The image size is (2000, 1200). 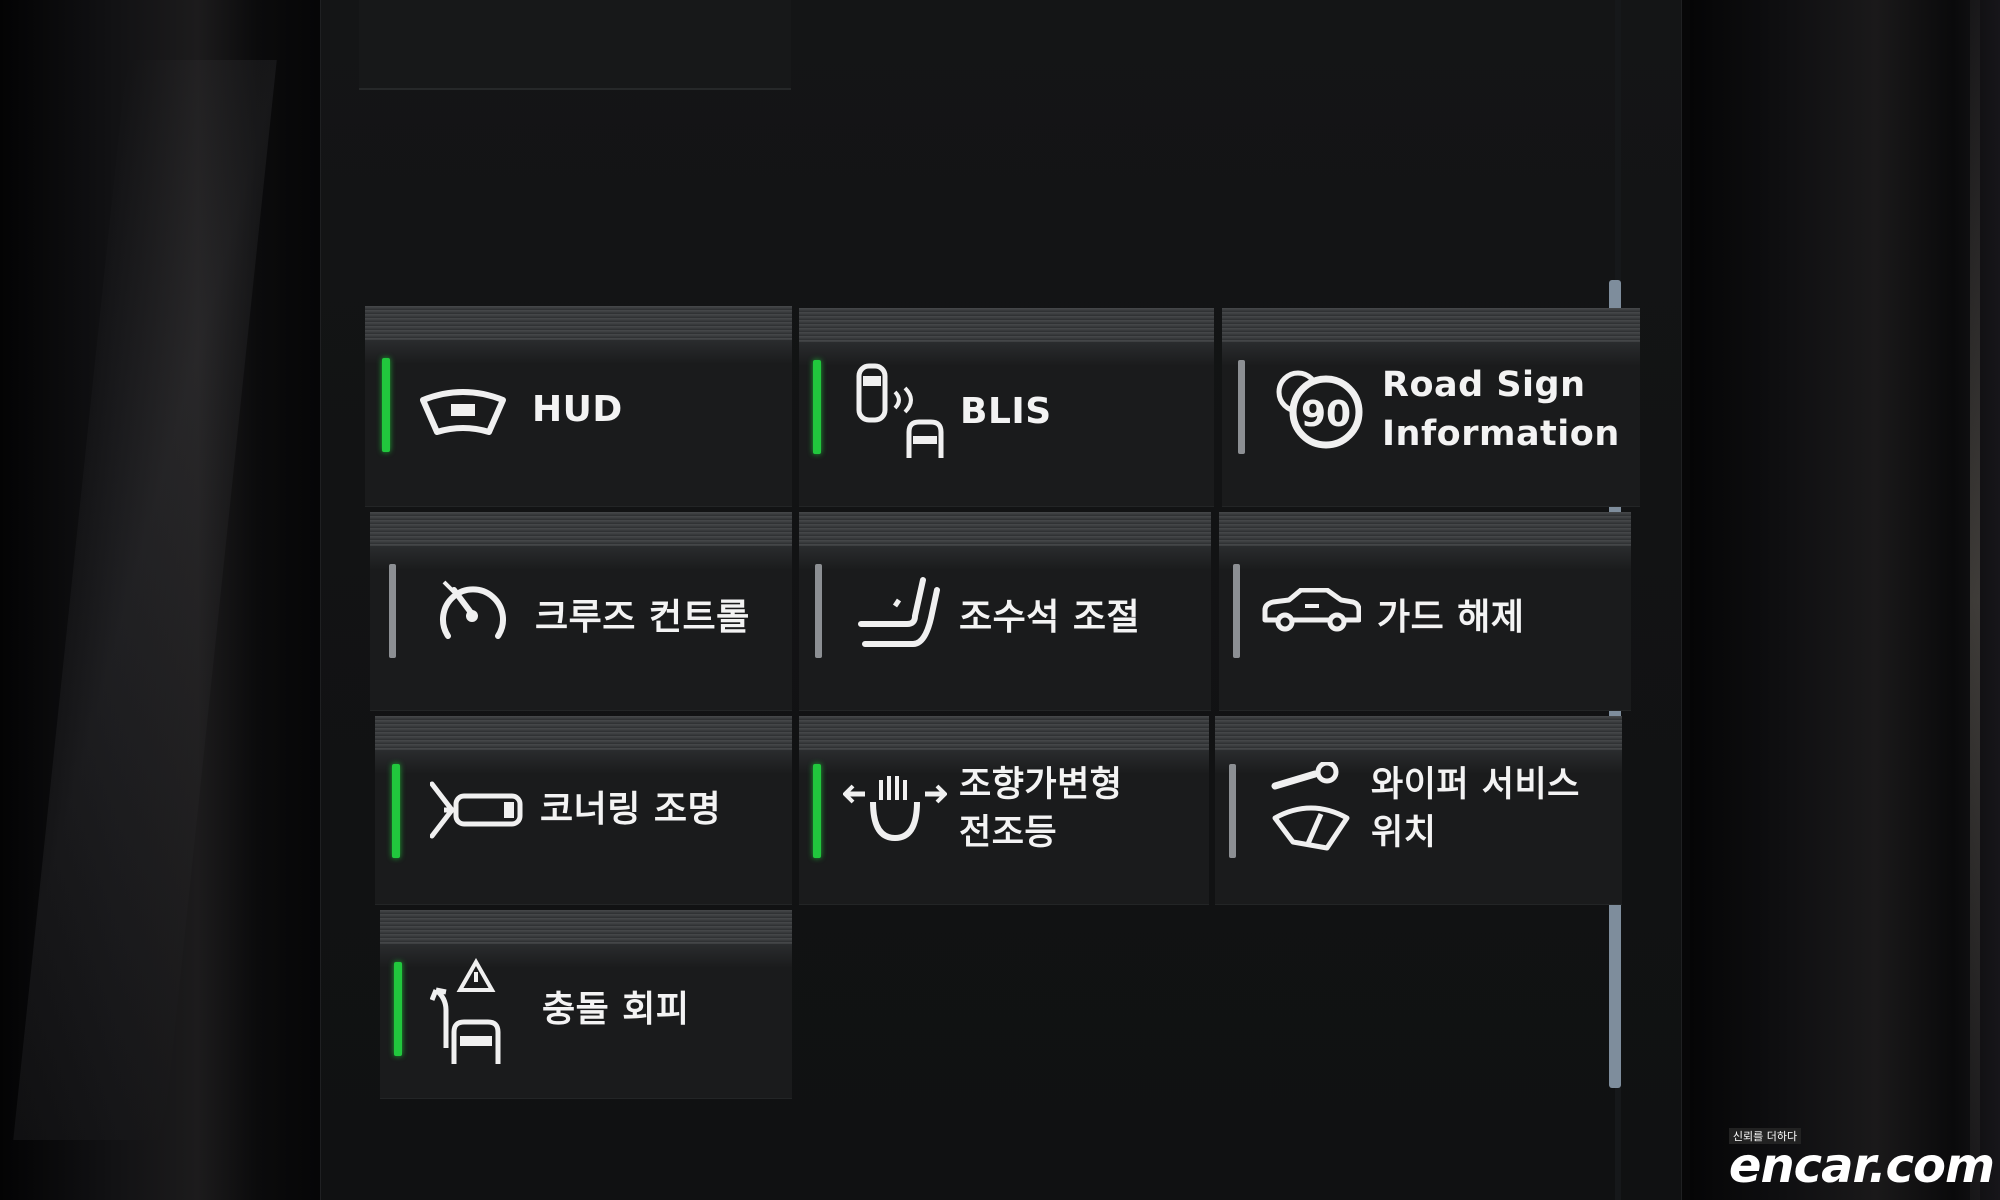 I want to click on blis-label: BLIS, so click(x=1006, y=411).